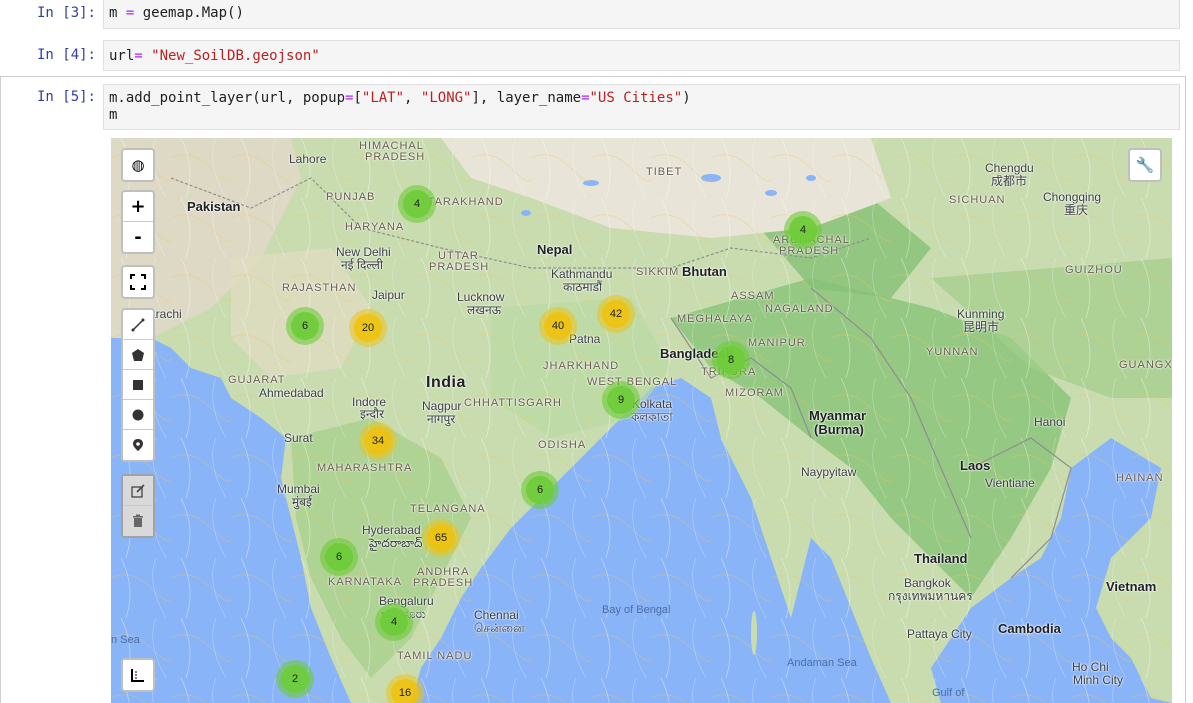  Describe the element at coordinates (977, 200) in the screenshot. I see `map-label: SICHUAN` at that location.